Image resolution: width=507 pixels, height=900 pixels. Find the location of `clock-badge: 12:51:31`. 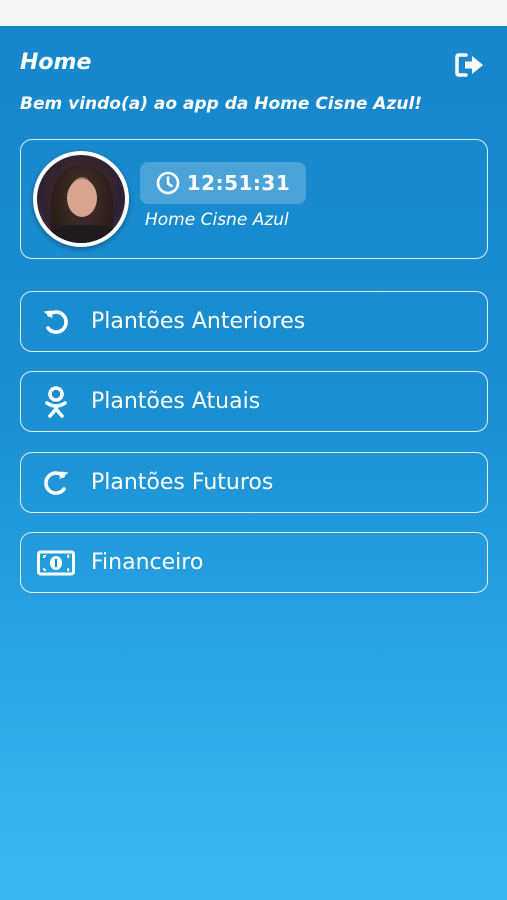

clock-badge: 12:51:31 is located at coordinates (223, 183).